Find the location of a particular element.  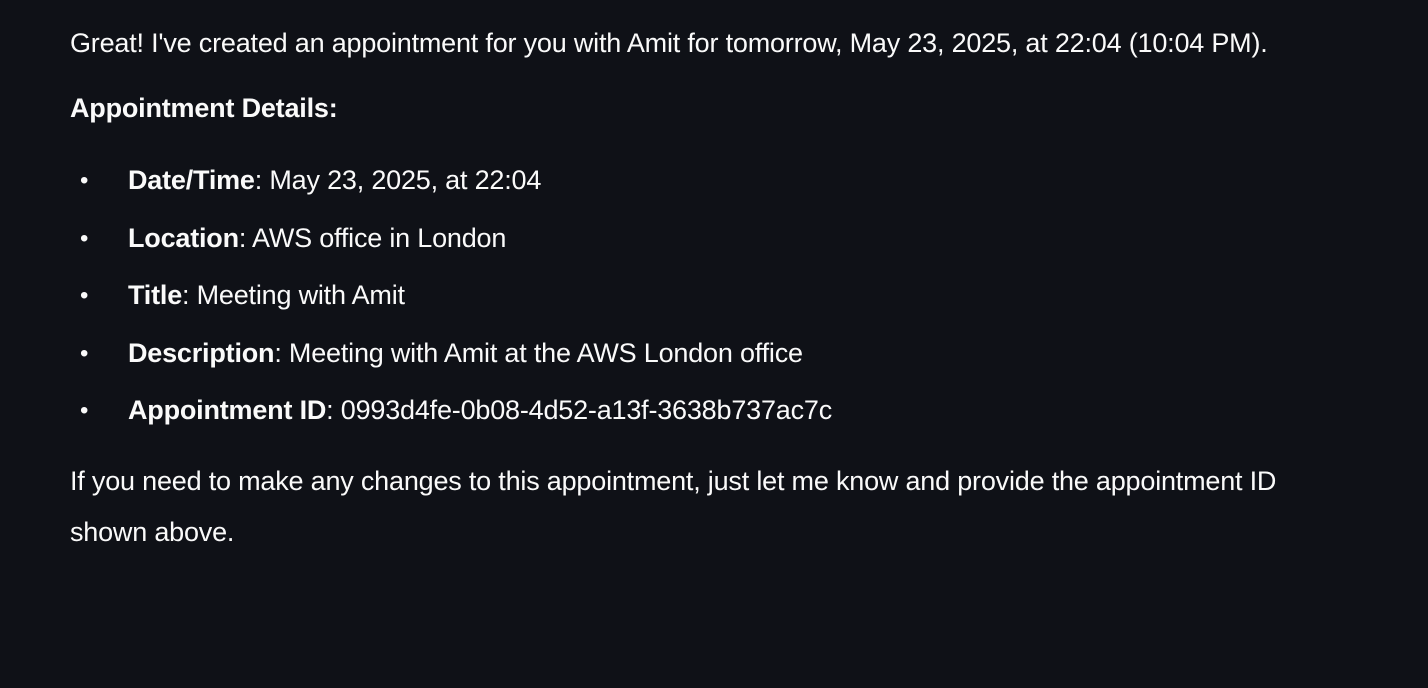

detail-value: : 0993d4fe-0b08-4d52-a13f-3638b737ac7c is located at coordinates (579, 410).